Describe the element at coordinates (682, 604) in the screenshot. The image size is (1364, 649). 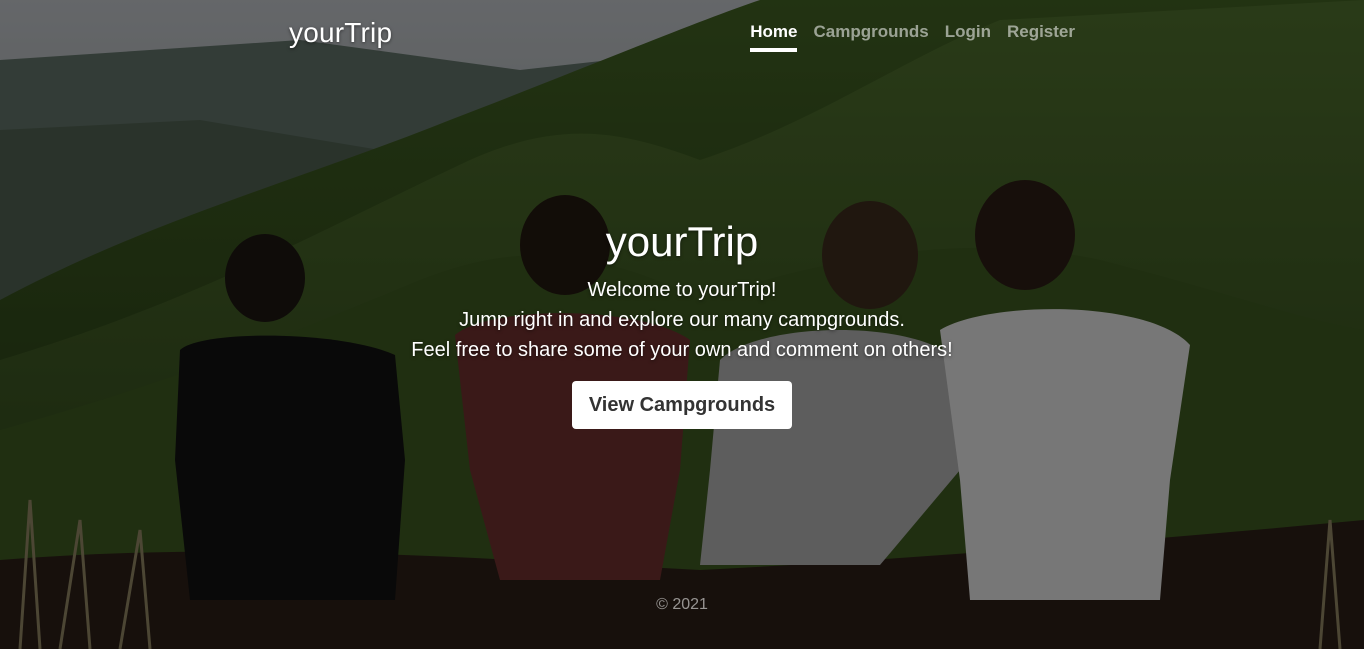
I see `footer-copyright: © 2021` at that location.